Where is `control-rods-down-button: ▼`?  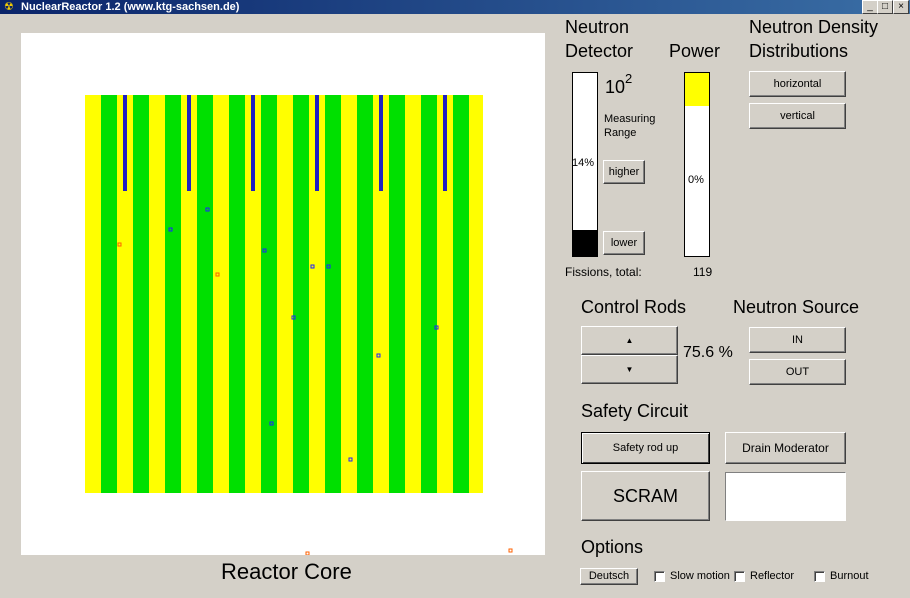 control-rods-down-button: ▼ is located at coordinates (629, 369).